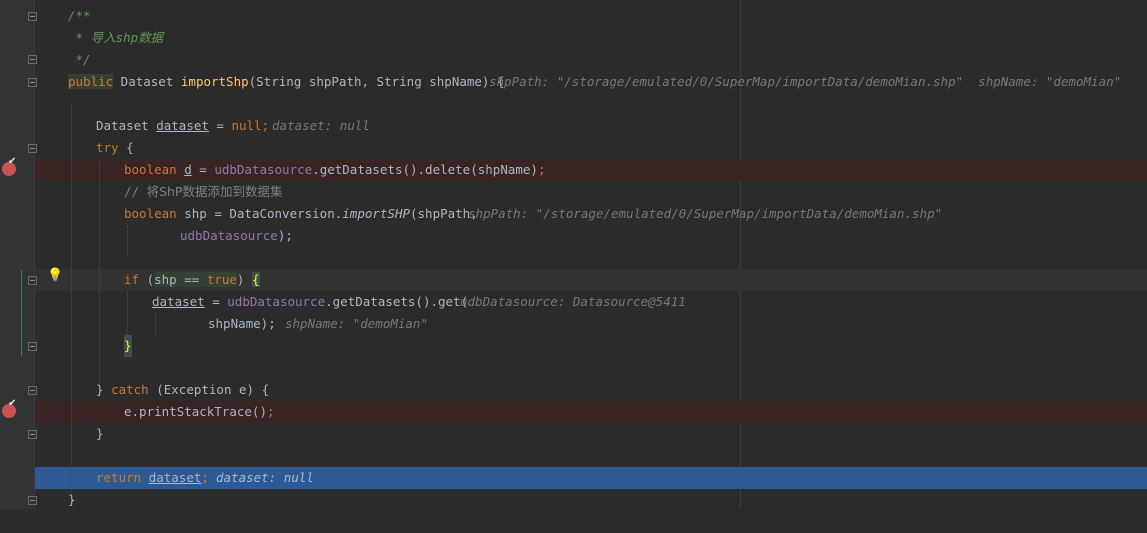  Describe the element at coordinates (573, 478) in the screenshot. I see `code-line: return dataset; dataset: null` at that location.